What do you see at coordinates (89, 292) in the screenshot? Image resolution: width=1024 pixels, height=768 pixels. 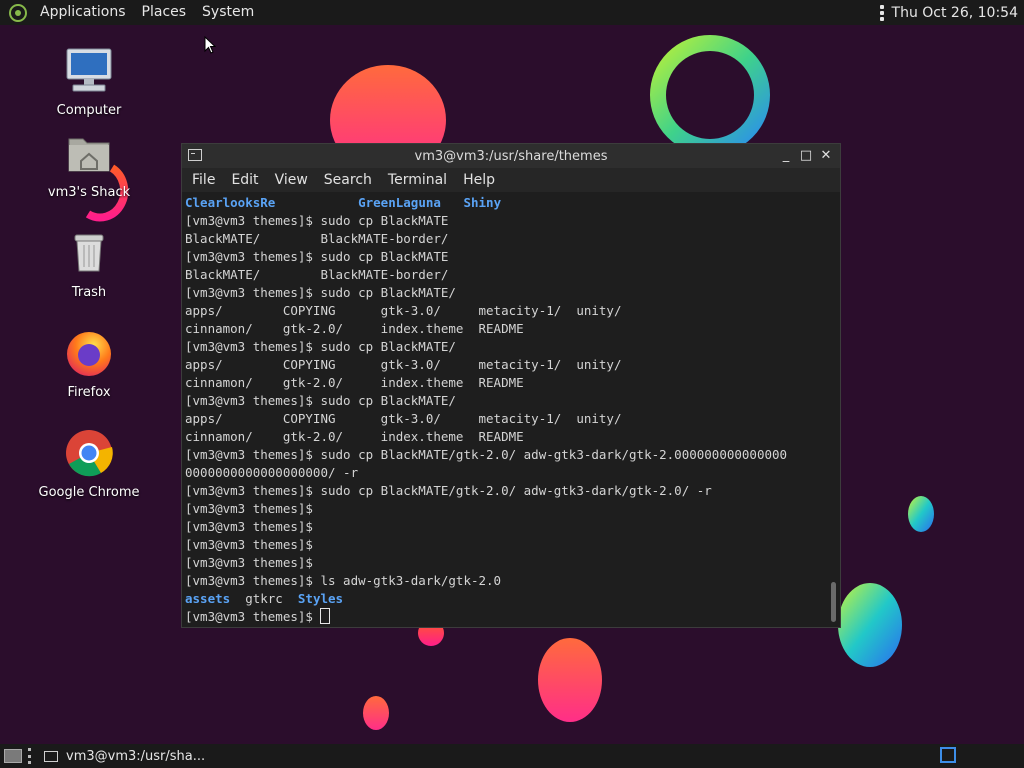 I see `desktop-icon-label: Trash` at bounding box center [89, 292].